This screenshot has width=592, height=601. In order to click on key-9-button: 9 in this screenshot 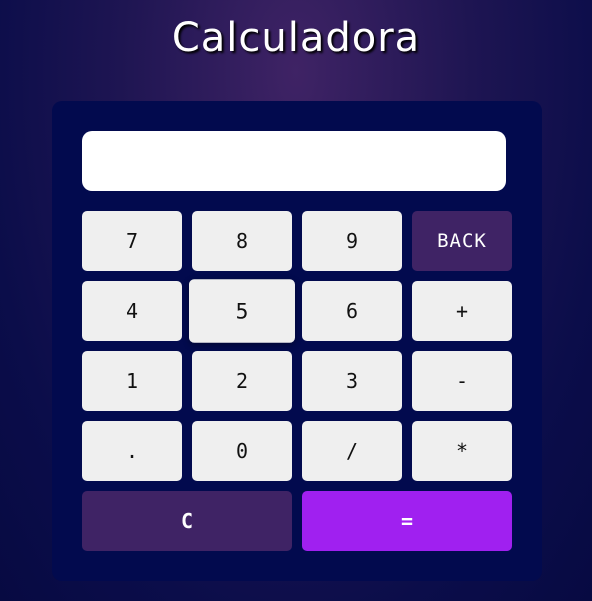, I will do `click(352, 241)`.